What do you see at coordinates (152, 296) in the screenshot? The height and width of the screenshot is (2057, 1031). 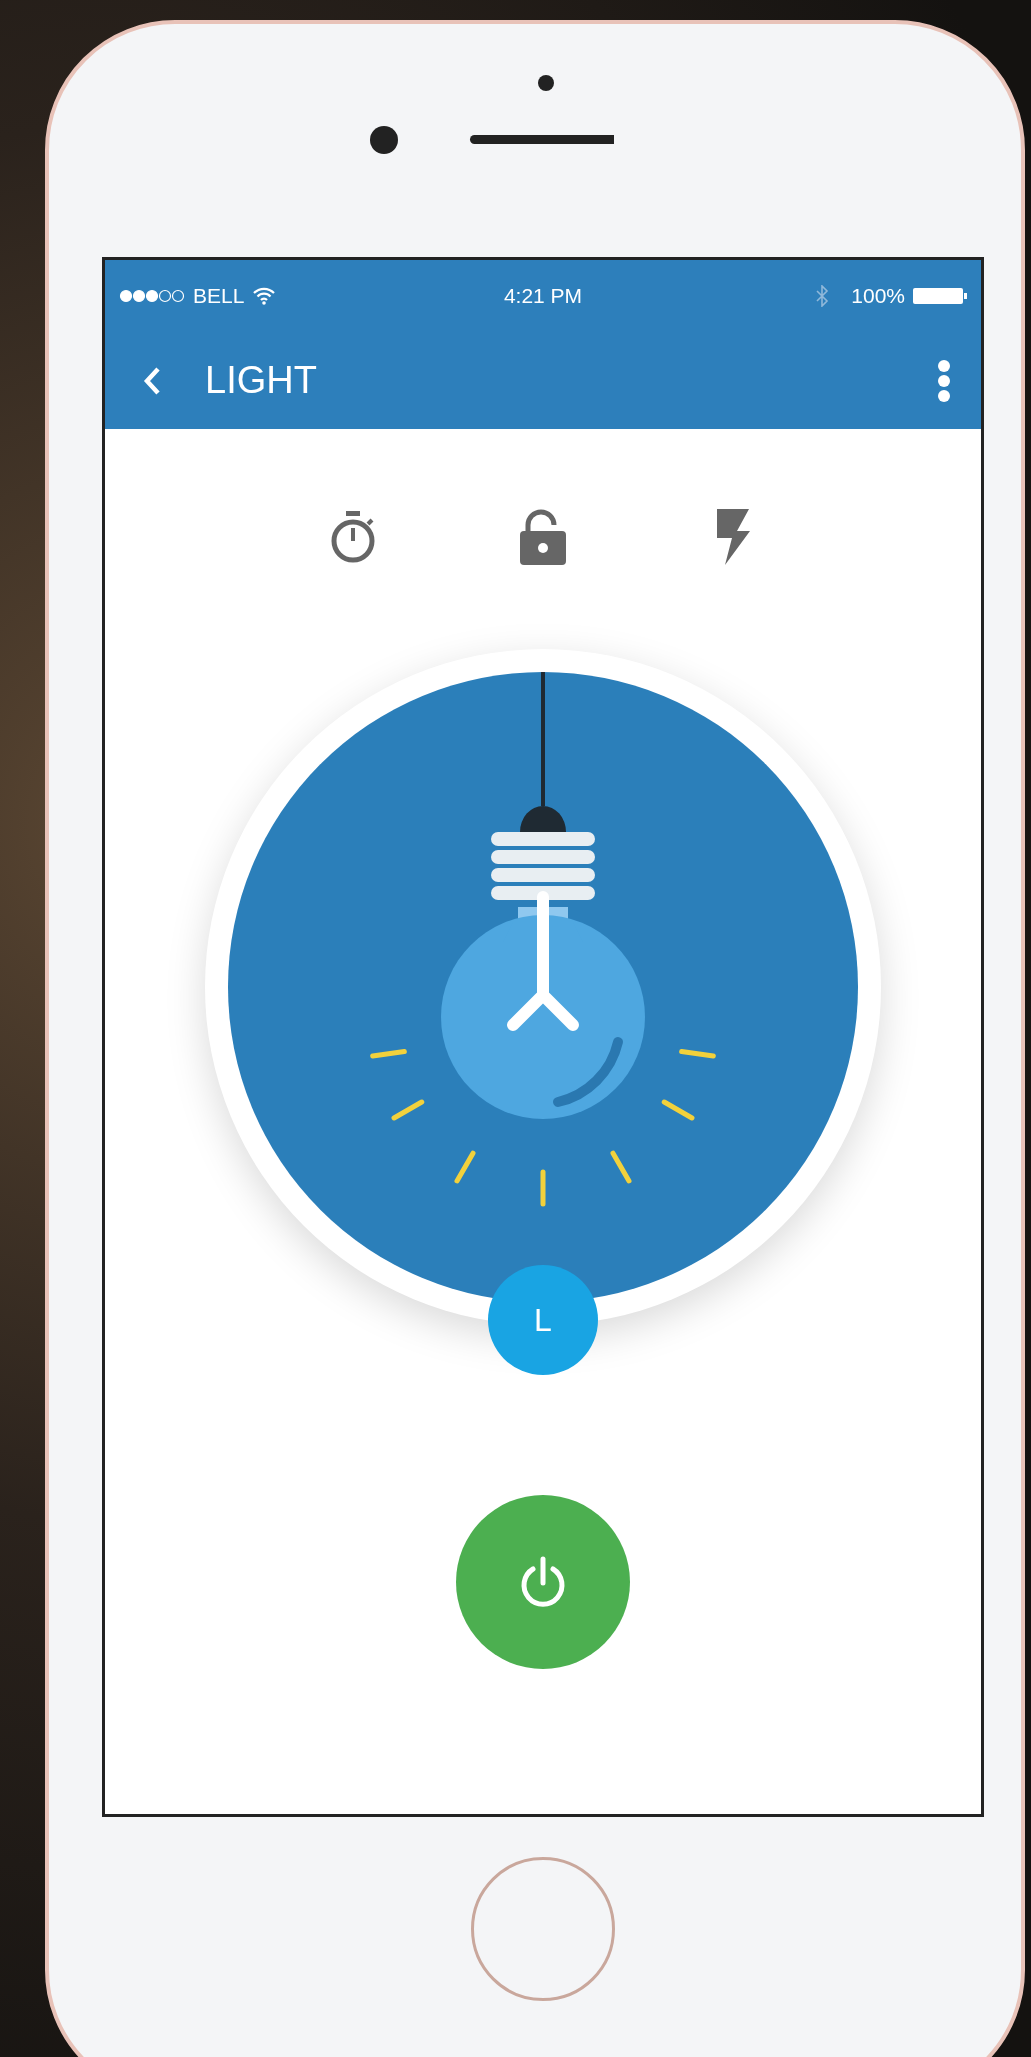 I see `signal-icon` at bounding box center [152, 296].